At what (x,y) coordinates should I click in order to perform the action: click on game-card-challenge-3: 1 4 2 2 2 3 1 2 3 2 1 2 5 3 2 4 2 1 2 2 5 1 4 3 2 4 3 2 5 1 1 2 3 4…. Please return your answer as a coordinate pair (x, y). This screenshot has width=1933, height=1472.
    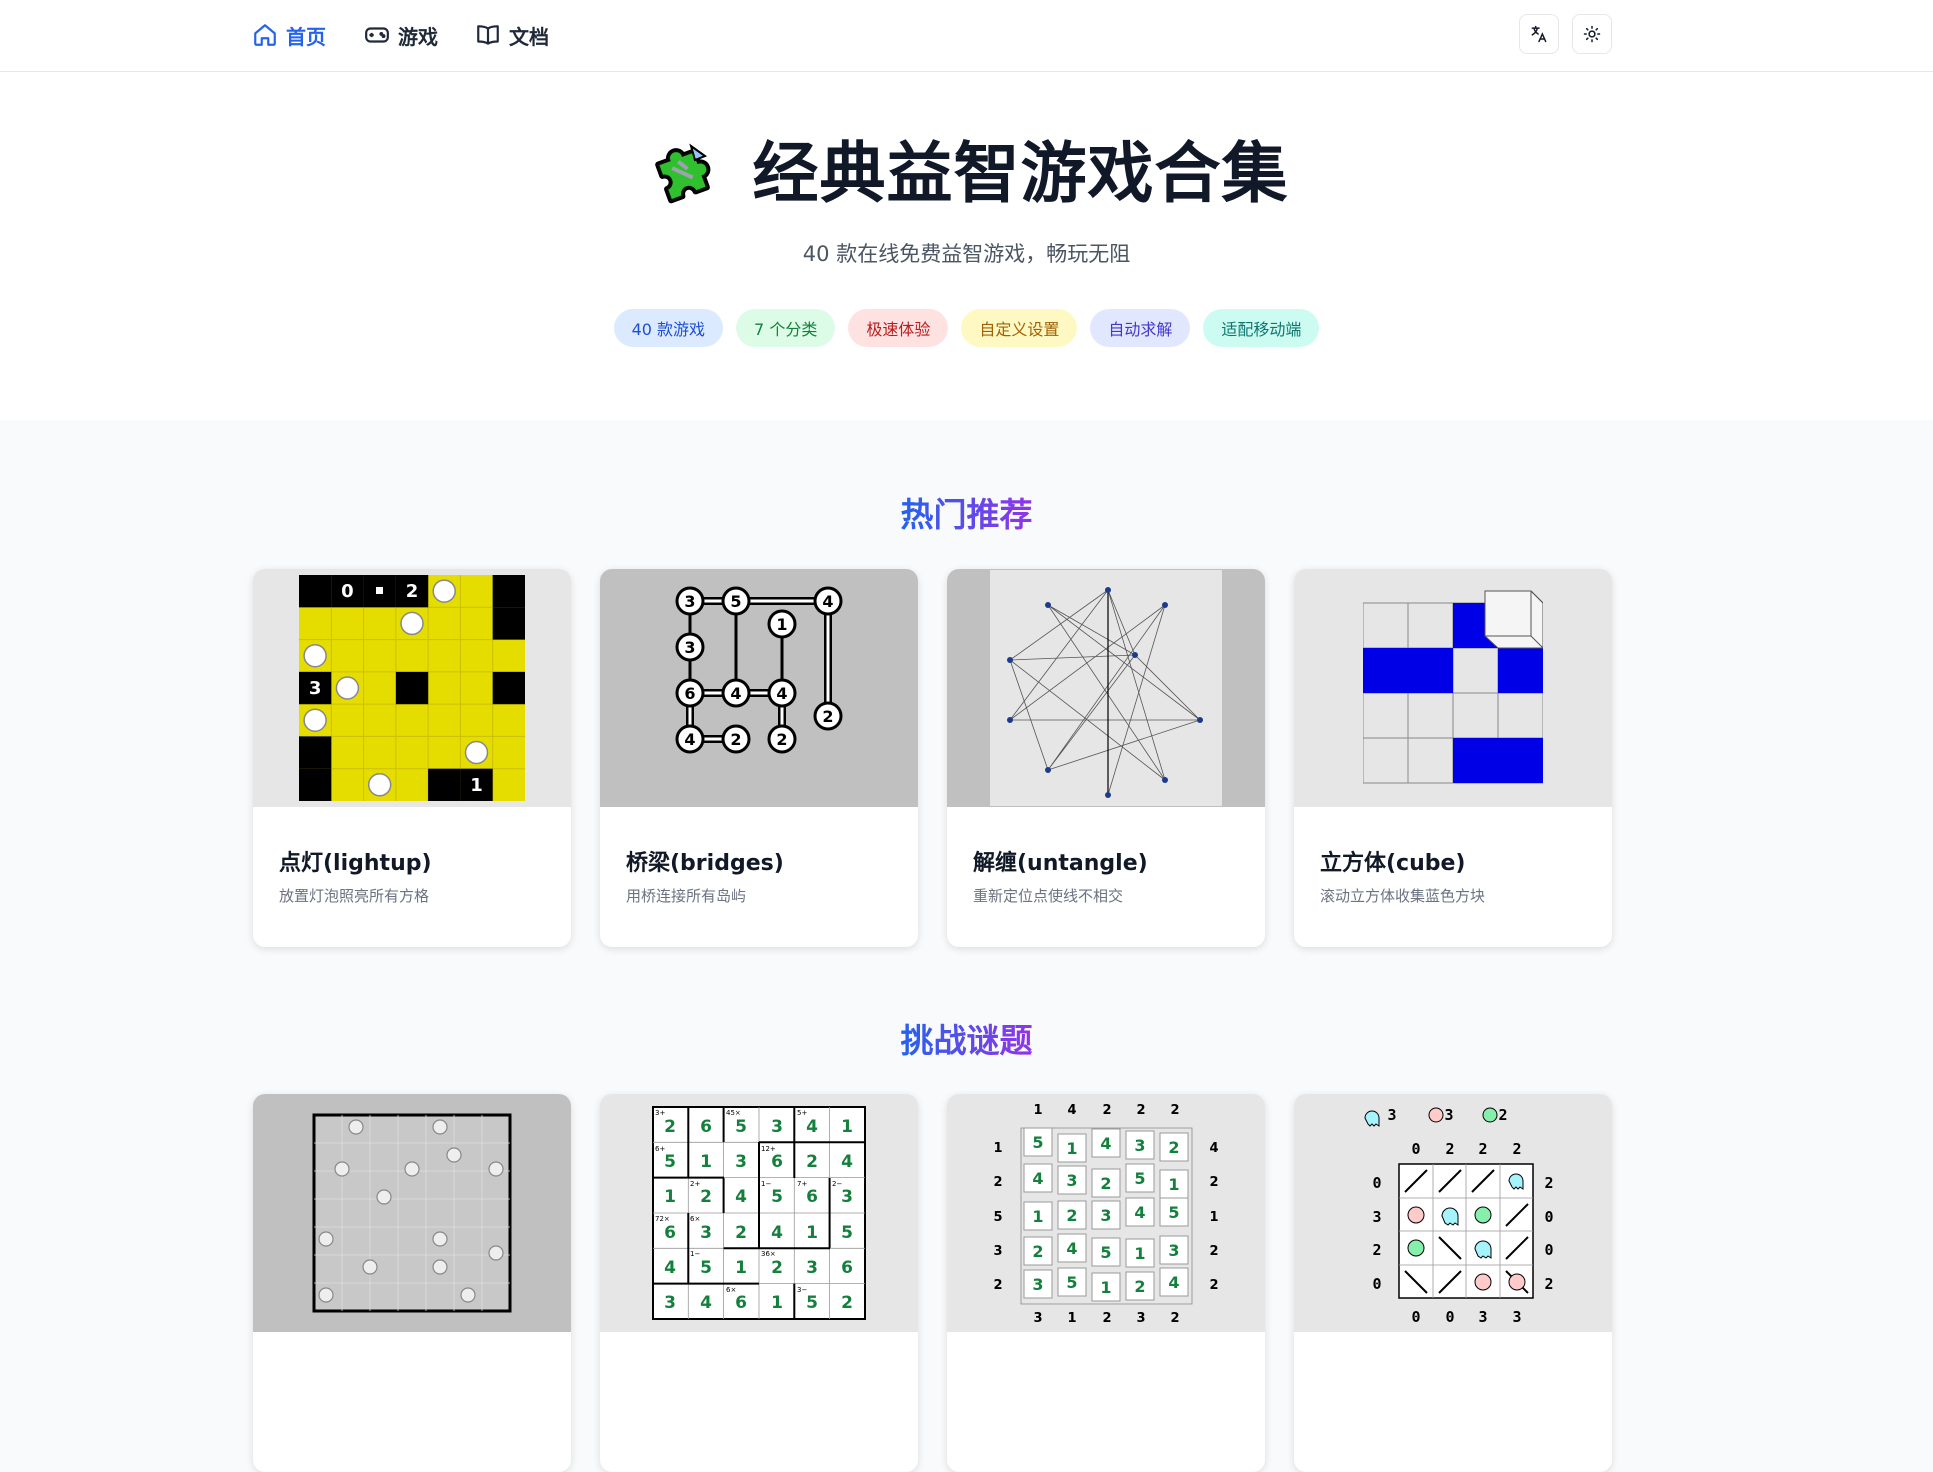
    Looking at the image, I should click on (1106, 1283).